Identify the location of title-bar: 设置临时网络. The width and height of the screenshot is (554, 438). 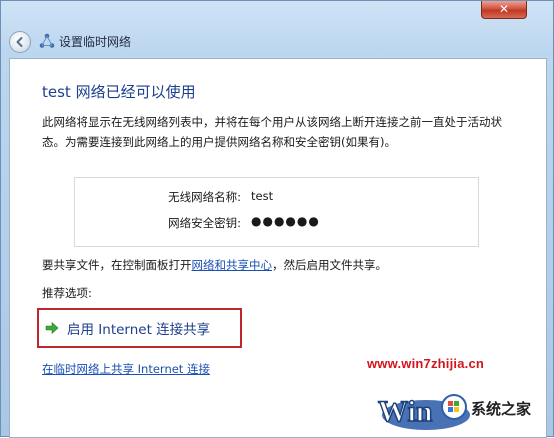
(277, 38).